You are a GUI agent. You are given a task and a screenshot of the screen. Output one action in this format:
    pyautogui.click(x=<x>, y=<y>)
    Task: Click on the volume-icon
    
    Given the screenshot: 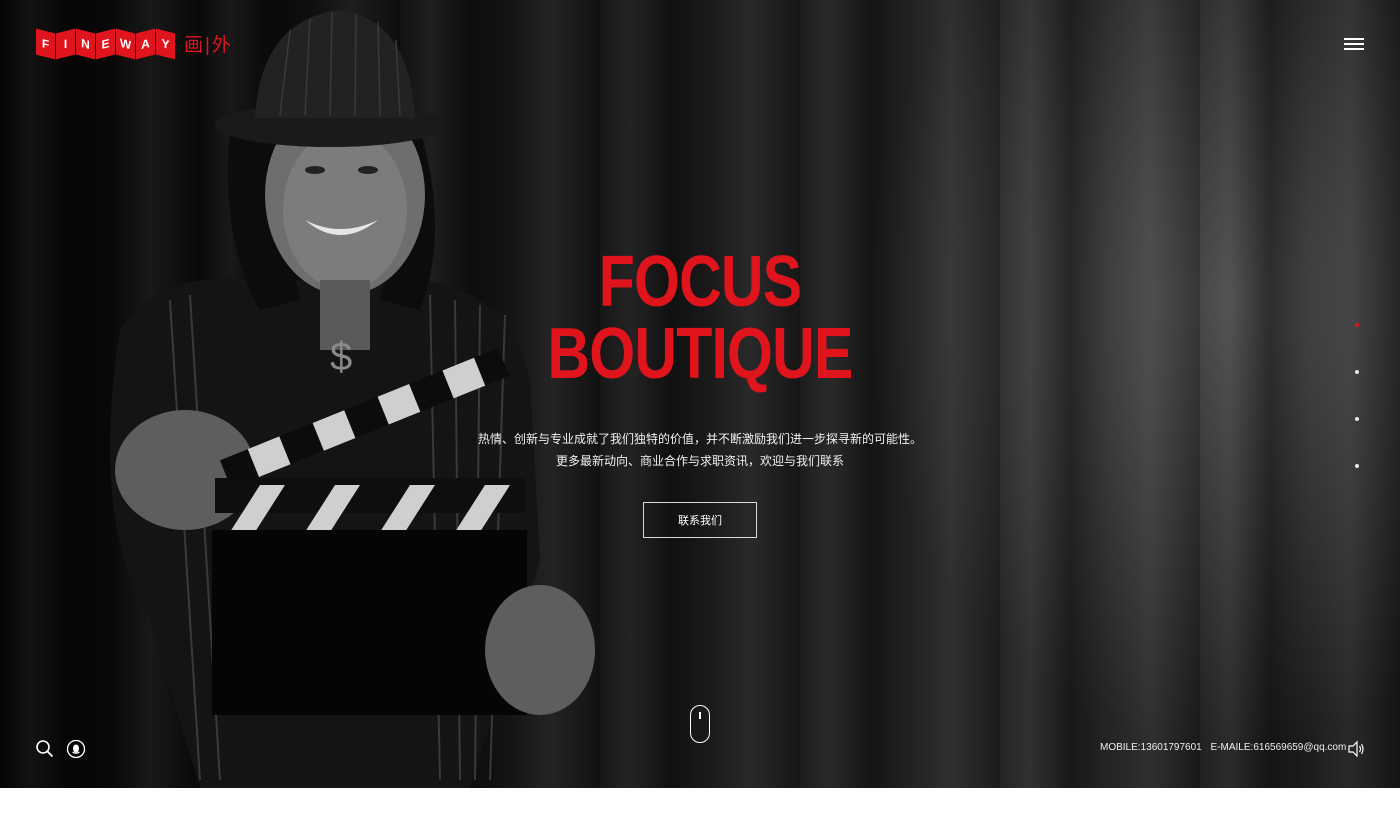 What is the action you would take?
    pyautogui.click(x=1356, y=749)
    